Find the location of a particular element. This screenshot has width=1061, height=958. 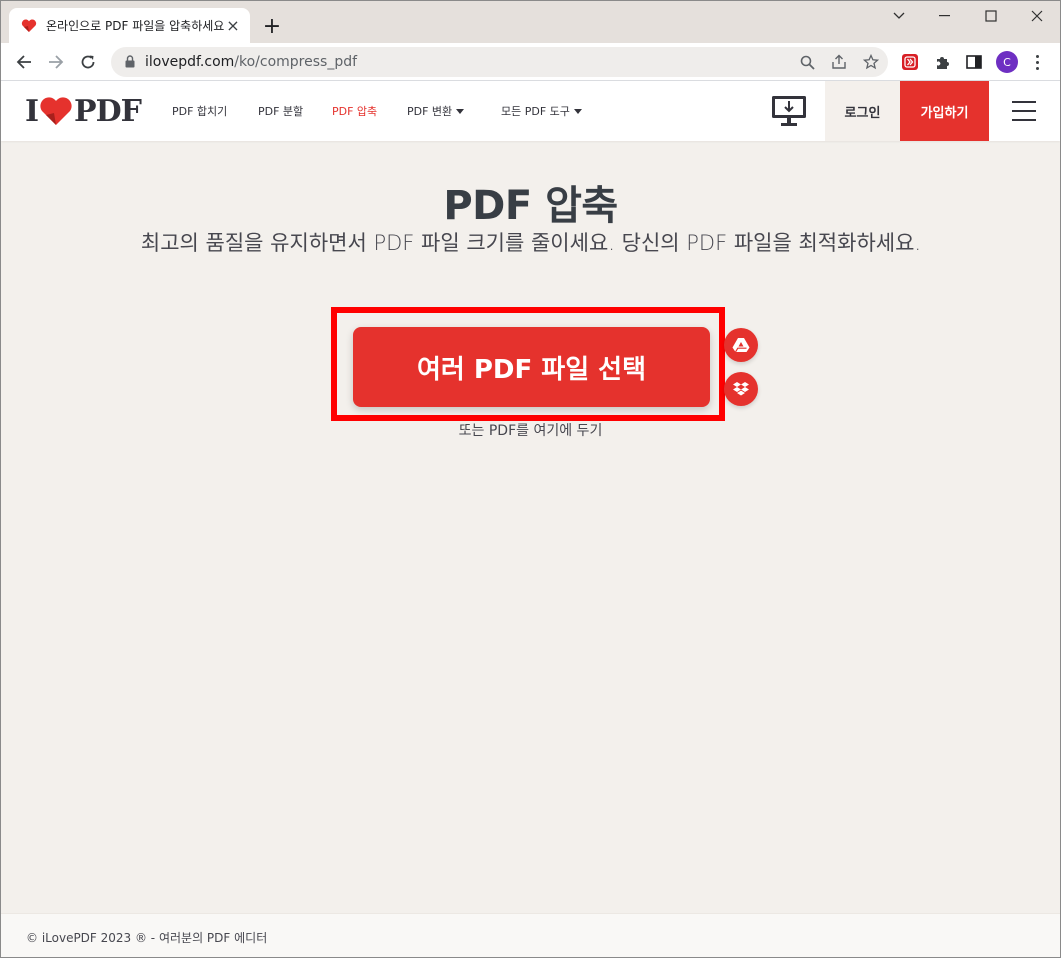

drop-hint-text: 또는 PDF를 여기에 두기 is located at coordinates (530, 431).